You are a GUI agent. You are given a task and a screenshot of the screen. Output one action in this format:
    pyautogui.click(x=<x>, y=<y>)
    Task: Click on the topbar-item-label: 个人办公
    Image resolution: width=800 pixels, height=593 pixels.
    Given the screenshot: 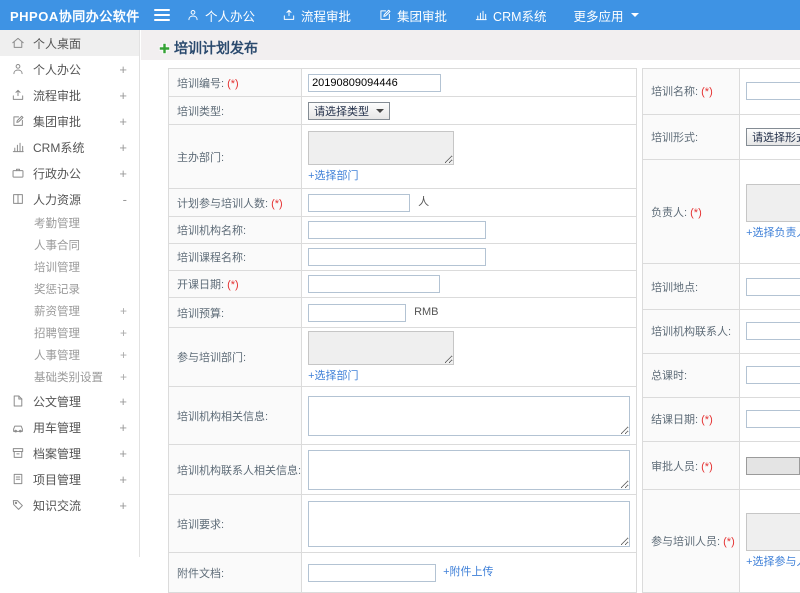 What is the action you would take?
    pyautogui.click(x=230, y=15)
    